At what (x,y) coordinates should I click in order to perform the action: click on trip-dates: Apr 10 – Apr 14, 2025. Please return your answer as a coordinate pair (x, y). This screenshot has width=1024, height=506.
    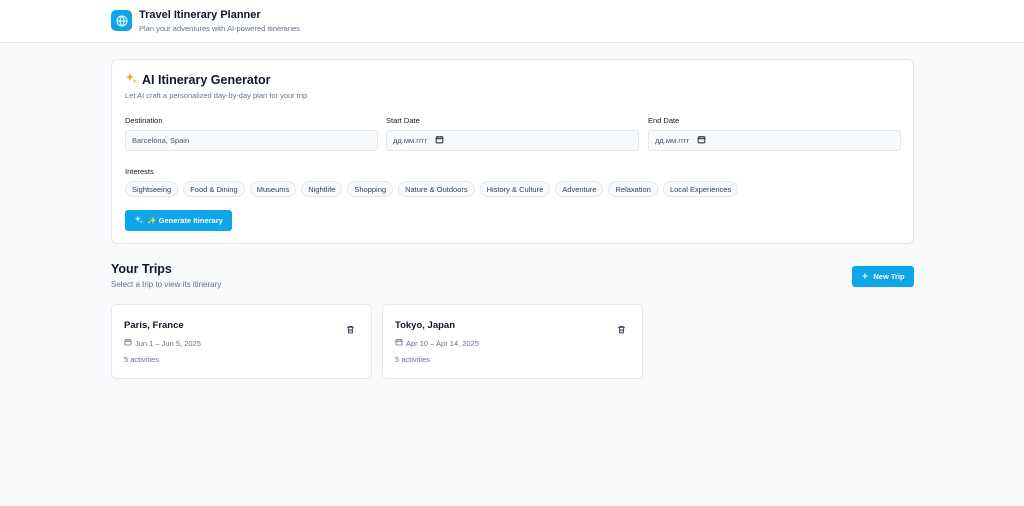
    Looking at the image, I should click on (437, 343).